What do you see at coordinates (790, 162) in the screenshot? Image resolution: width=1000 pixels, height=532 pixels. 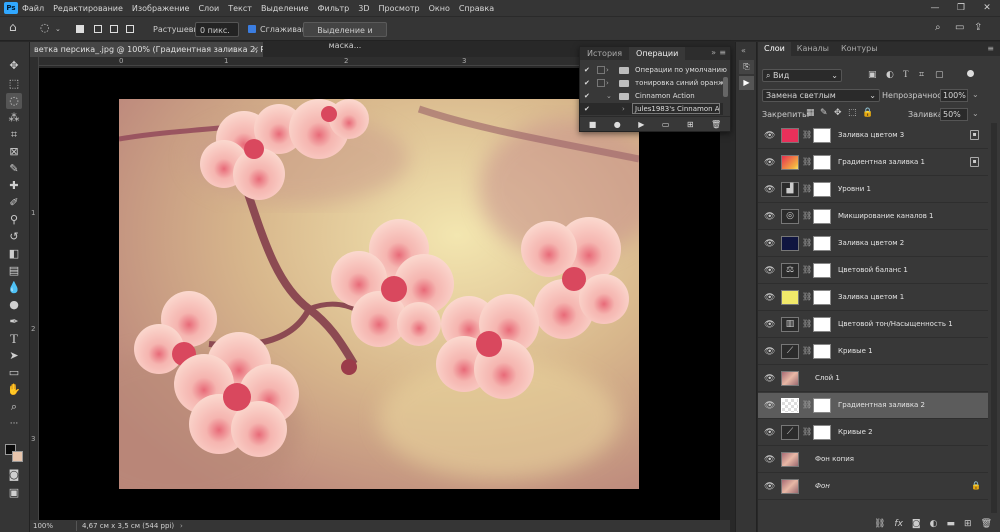 I see `gradient-thumbnail` at bounding box center [790, 162].